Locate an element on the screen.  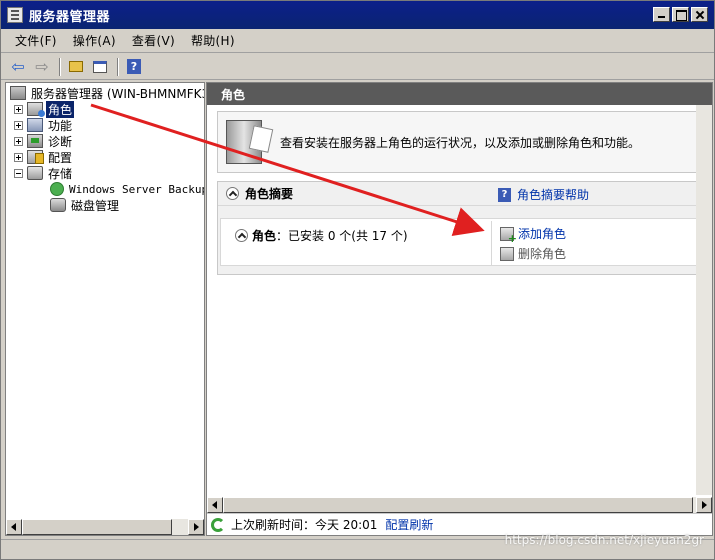
details-horizontal-scrollbar is located at coordinates (459, 505).